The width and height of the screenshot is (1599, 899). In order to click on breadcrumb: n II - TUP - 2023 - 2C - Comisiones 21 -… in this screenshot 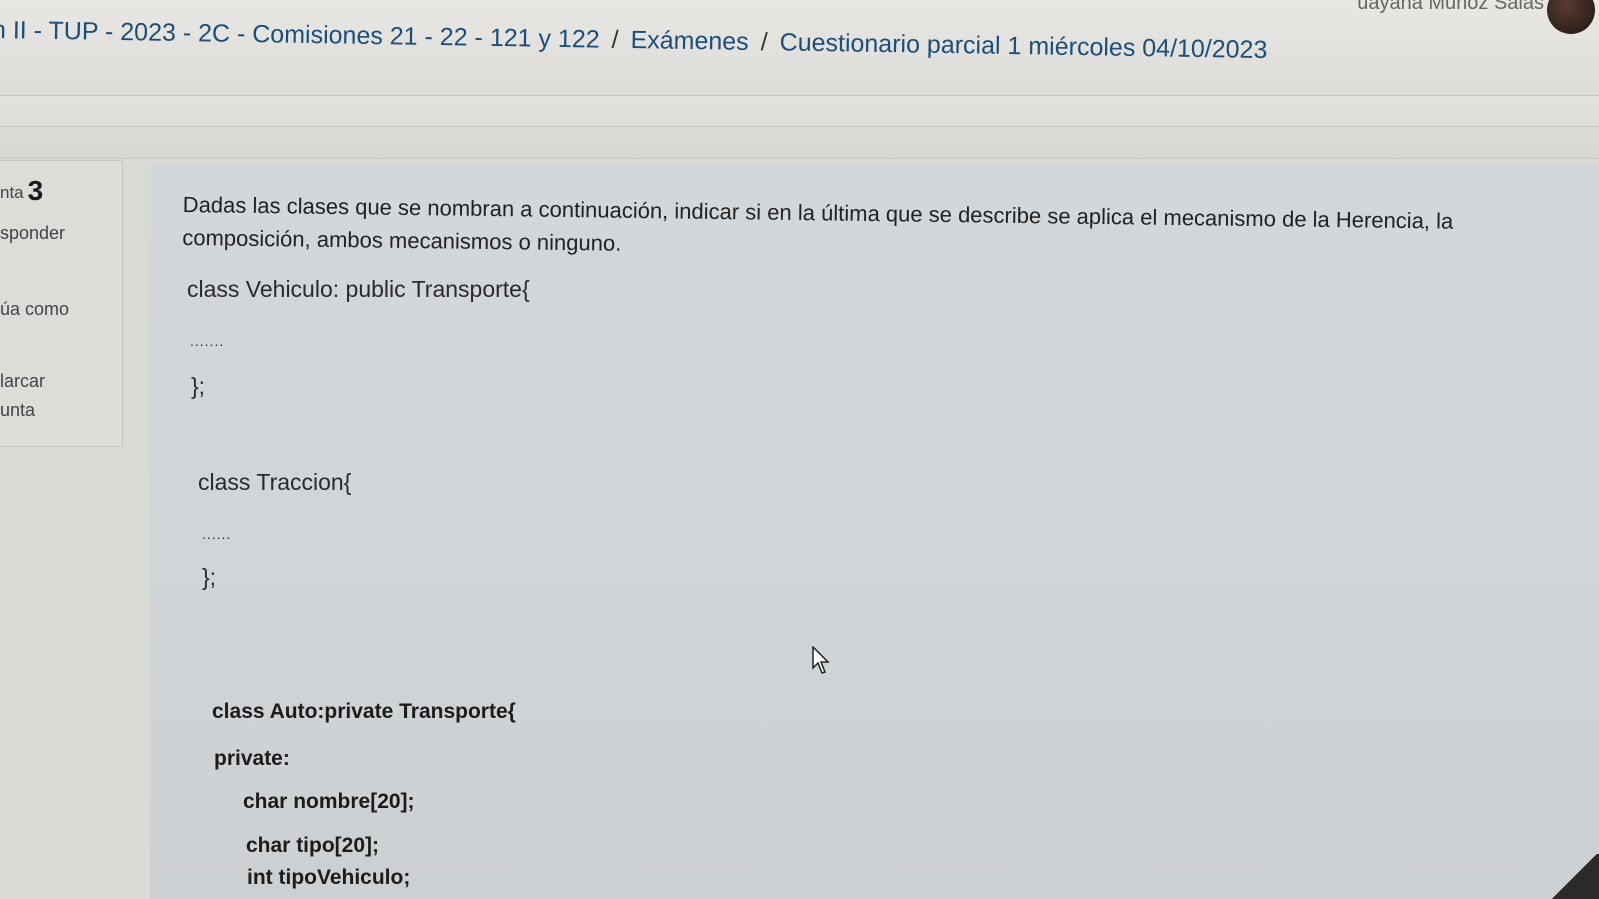, I will do `click(634, 40)`.